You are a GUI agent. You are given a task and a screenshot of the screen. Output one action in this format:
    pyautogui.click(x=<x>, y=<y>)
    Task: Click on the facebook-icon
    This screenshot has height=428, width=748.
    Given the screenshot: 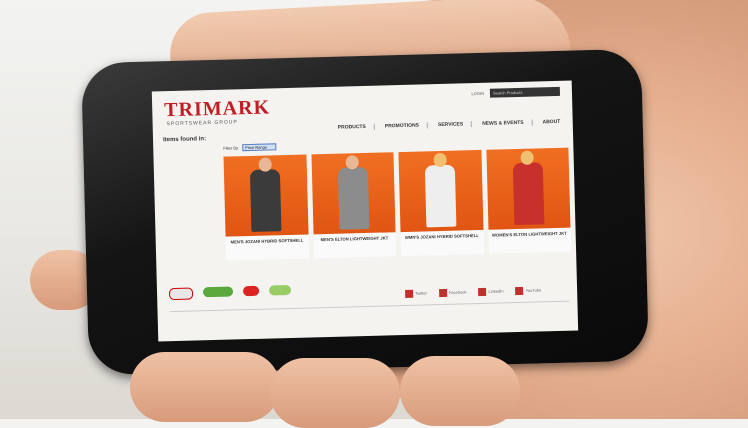 What is the action you would take?
    pyautogui.click(x=443, y=293)
    